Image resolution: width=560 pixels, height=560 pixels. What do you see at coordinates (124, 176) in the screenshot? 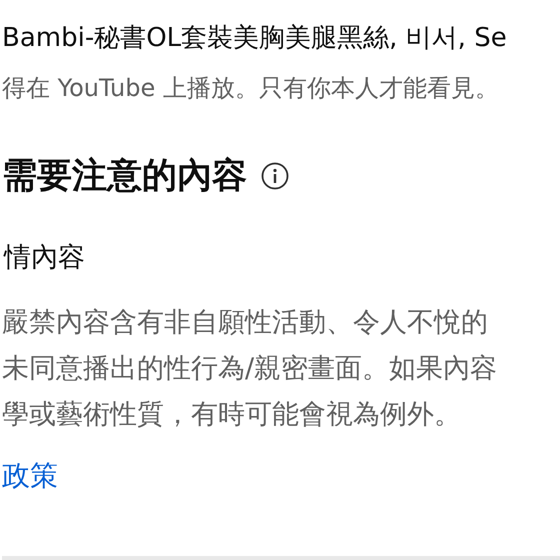
I see `section-heading: 需要注意的內容` at bounding box center [124, 176].